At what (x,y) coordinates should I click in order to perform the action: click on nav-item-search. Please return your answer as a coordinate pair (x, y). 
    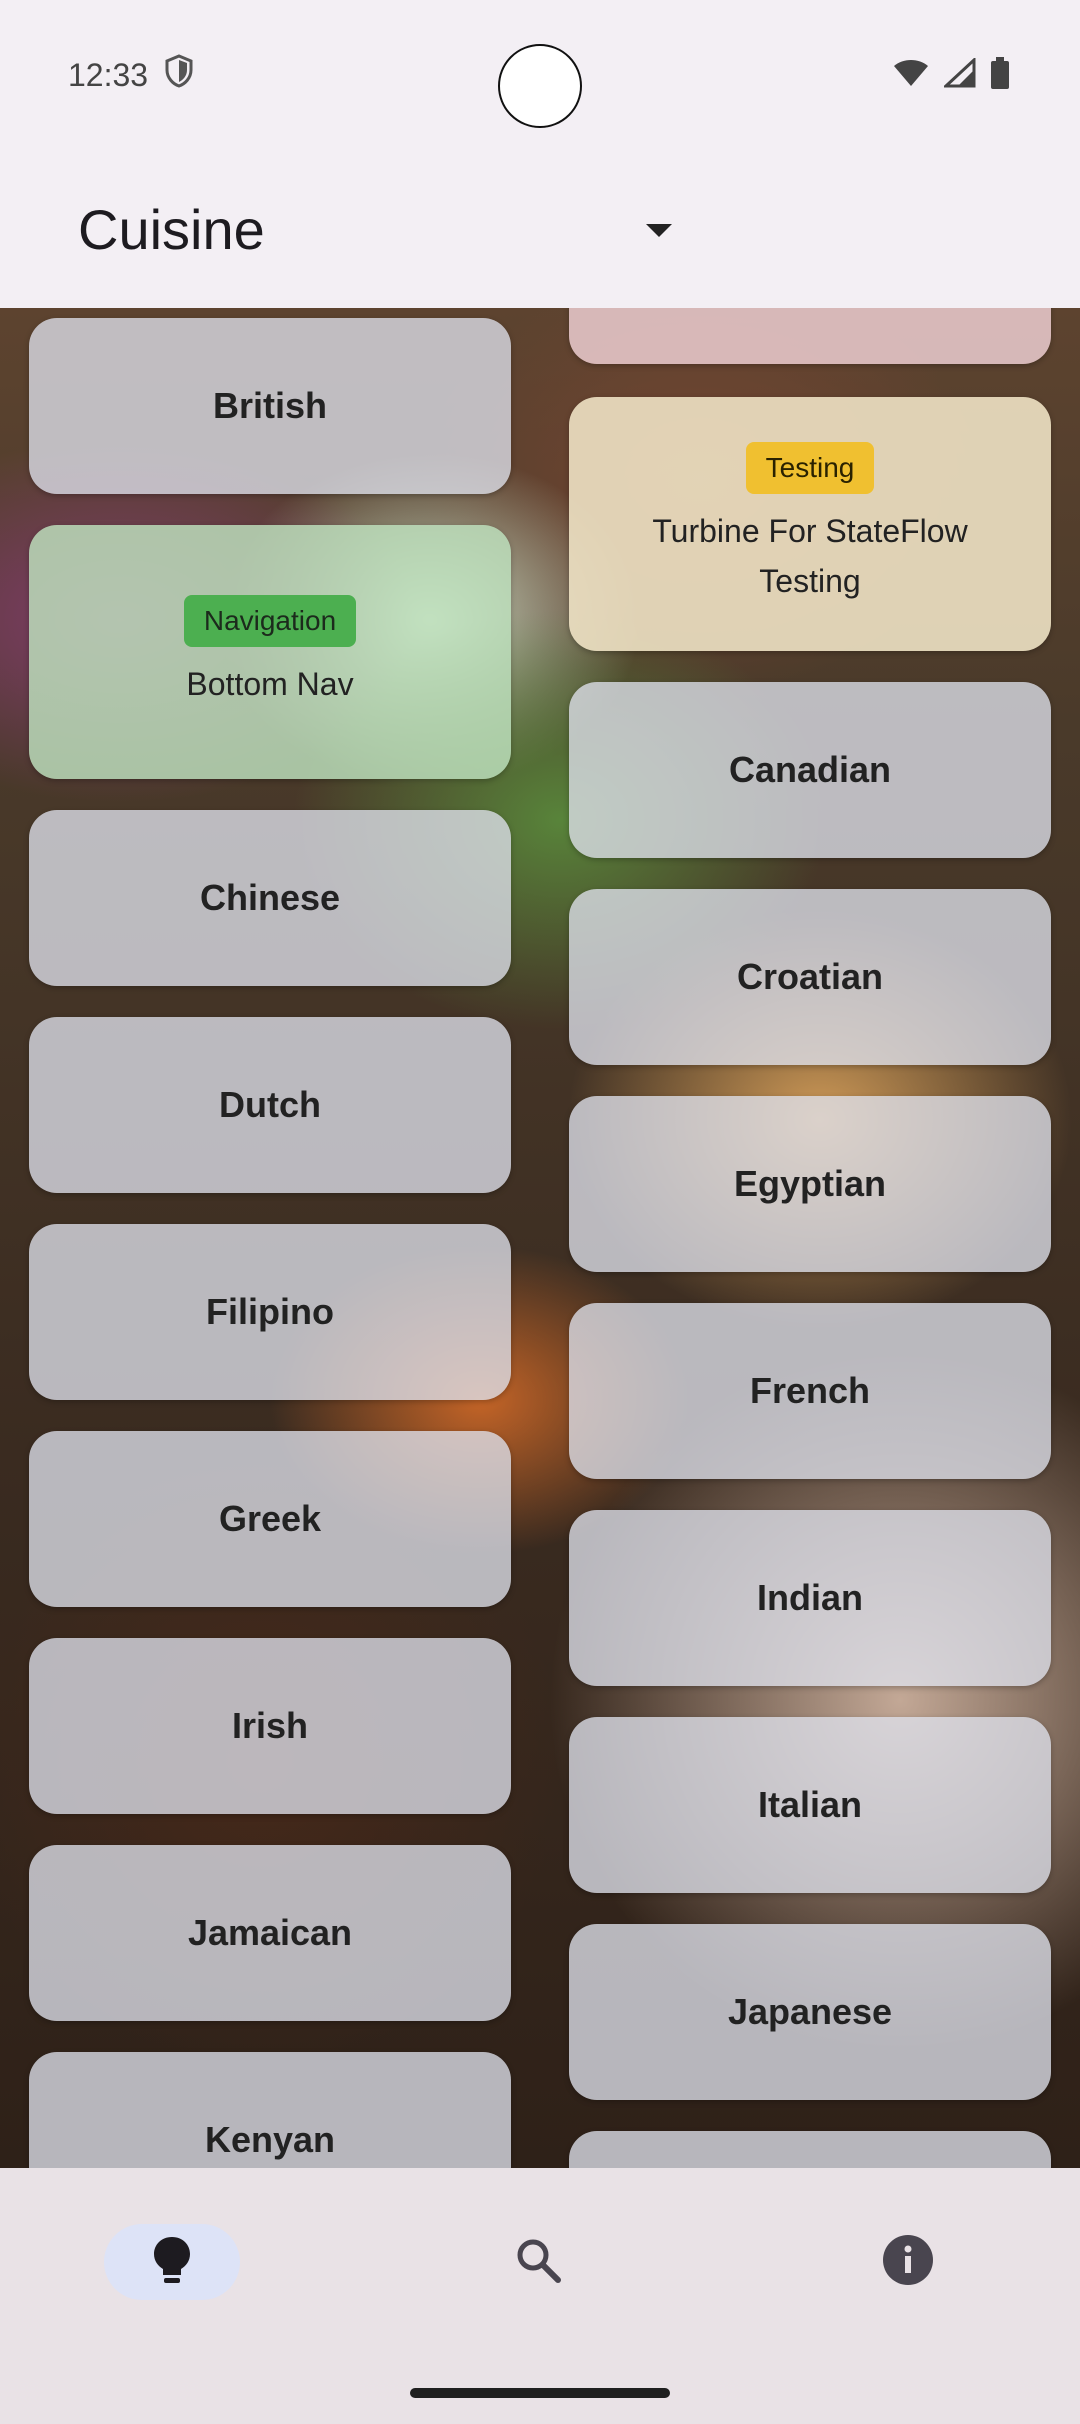
    Looking at the image, I should click on (538, 2262).